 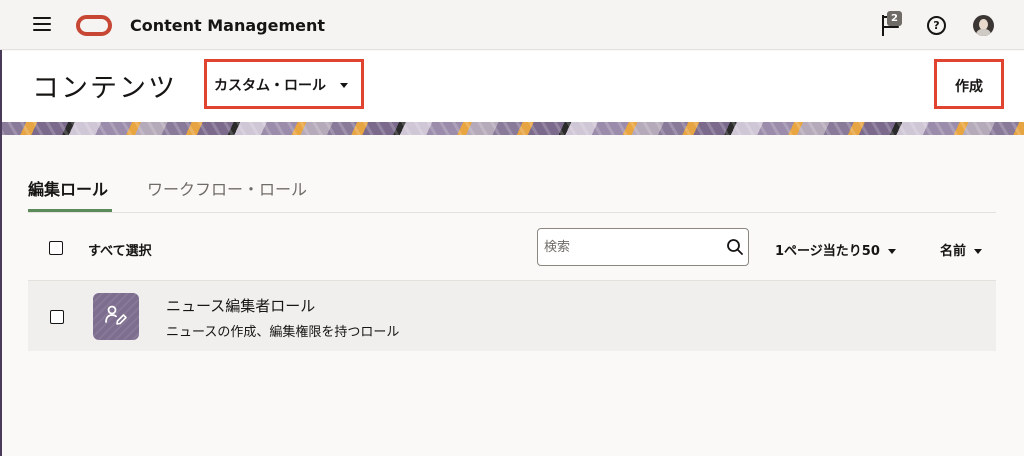 I want to click on role-icon-tile, so click(x=116, y=316).